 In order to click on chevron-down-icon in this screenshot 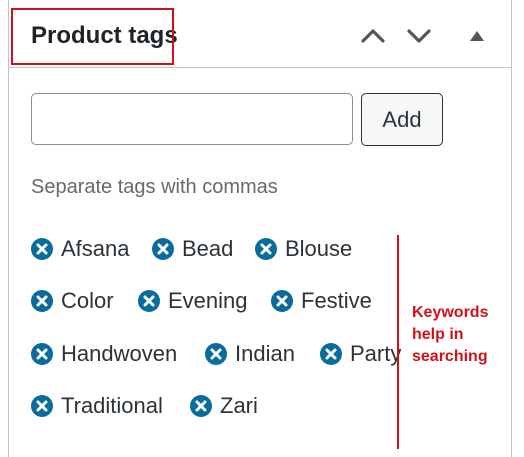, I will do `click(419, 36)`.